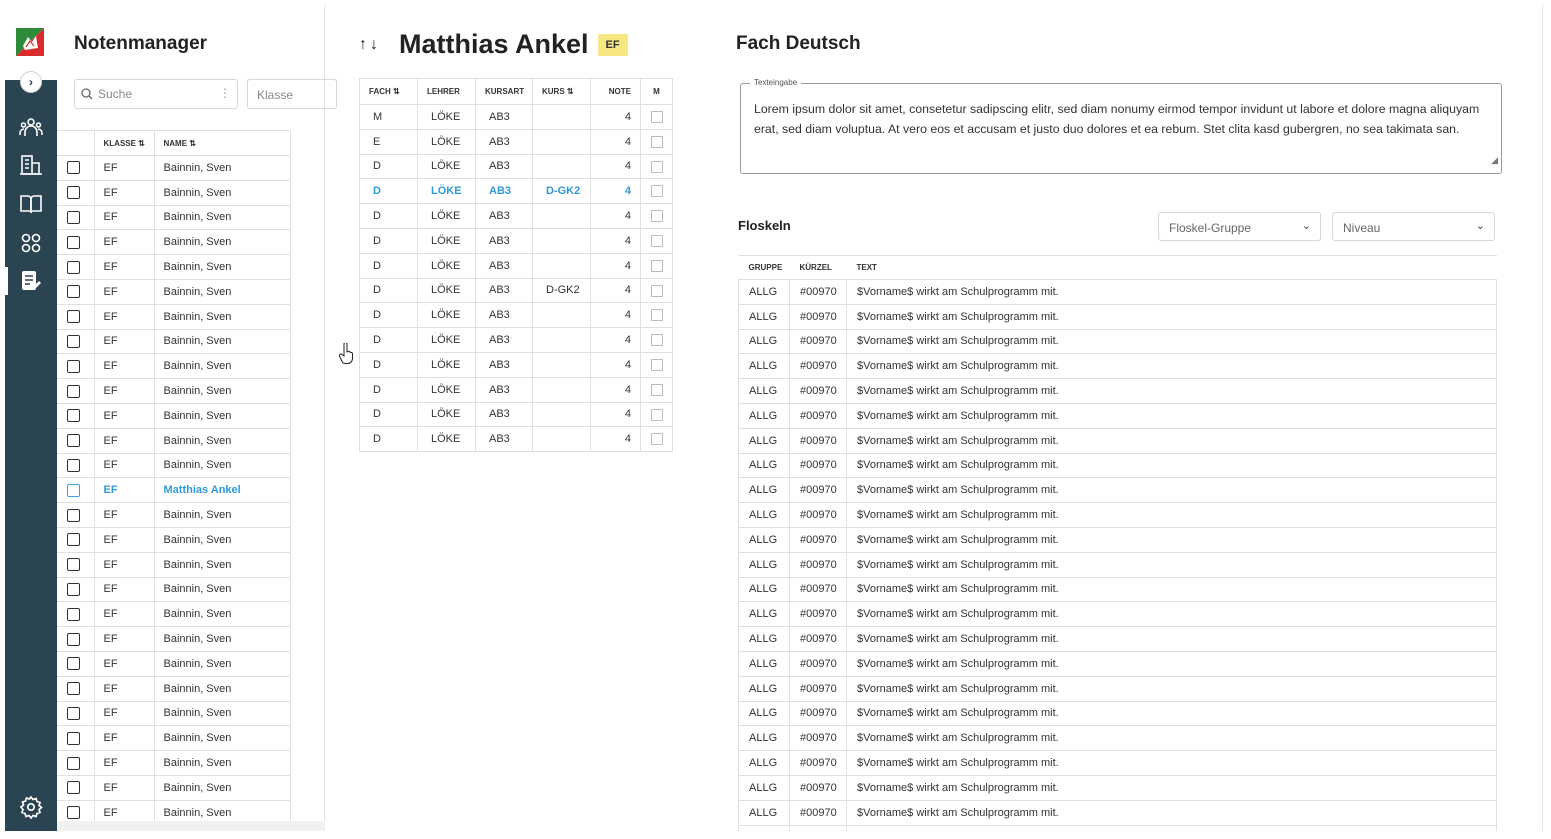 The width and height of the screenshot is (1551, 839). Describe the element at coordinates (388, 91) in the screenshot. I see `fach-column-header: FACH ⇅` at that location.